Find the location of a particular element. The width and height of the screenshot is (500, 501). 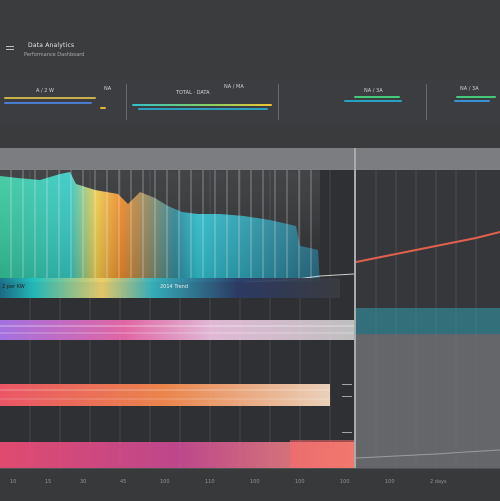

metric-label: TOTAL · DATA is located at coordinates (193, 93).